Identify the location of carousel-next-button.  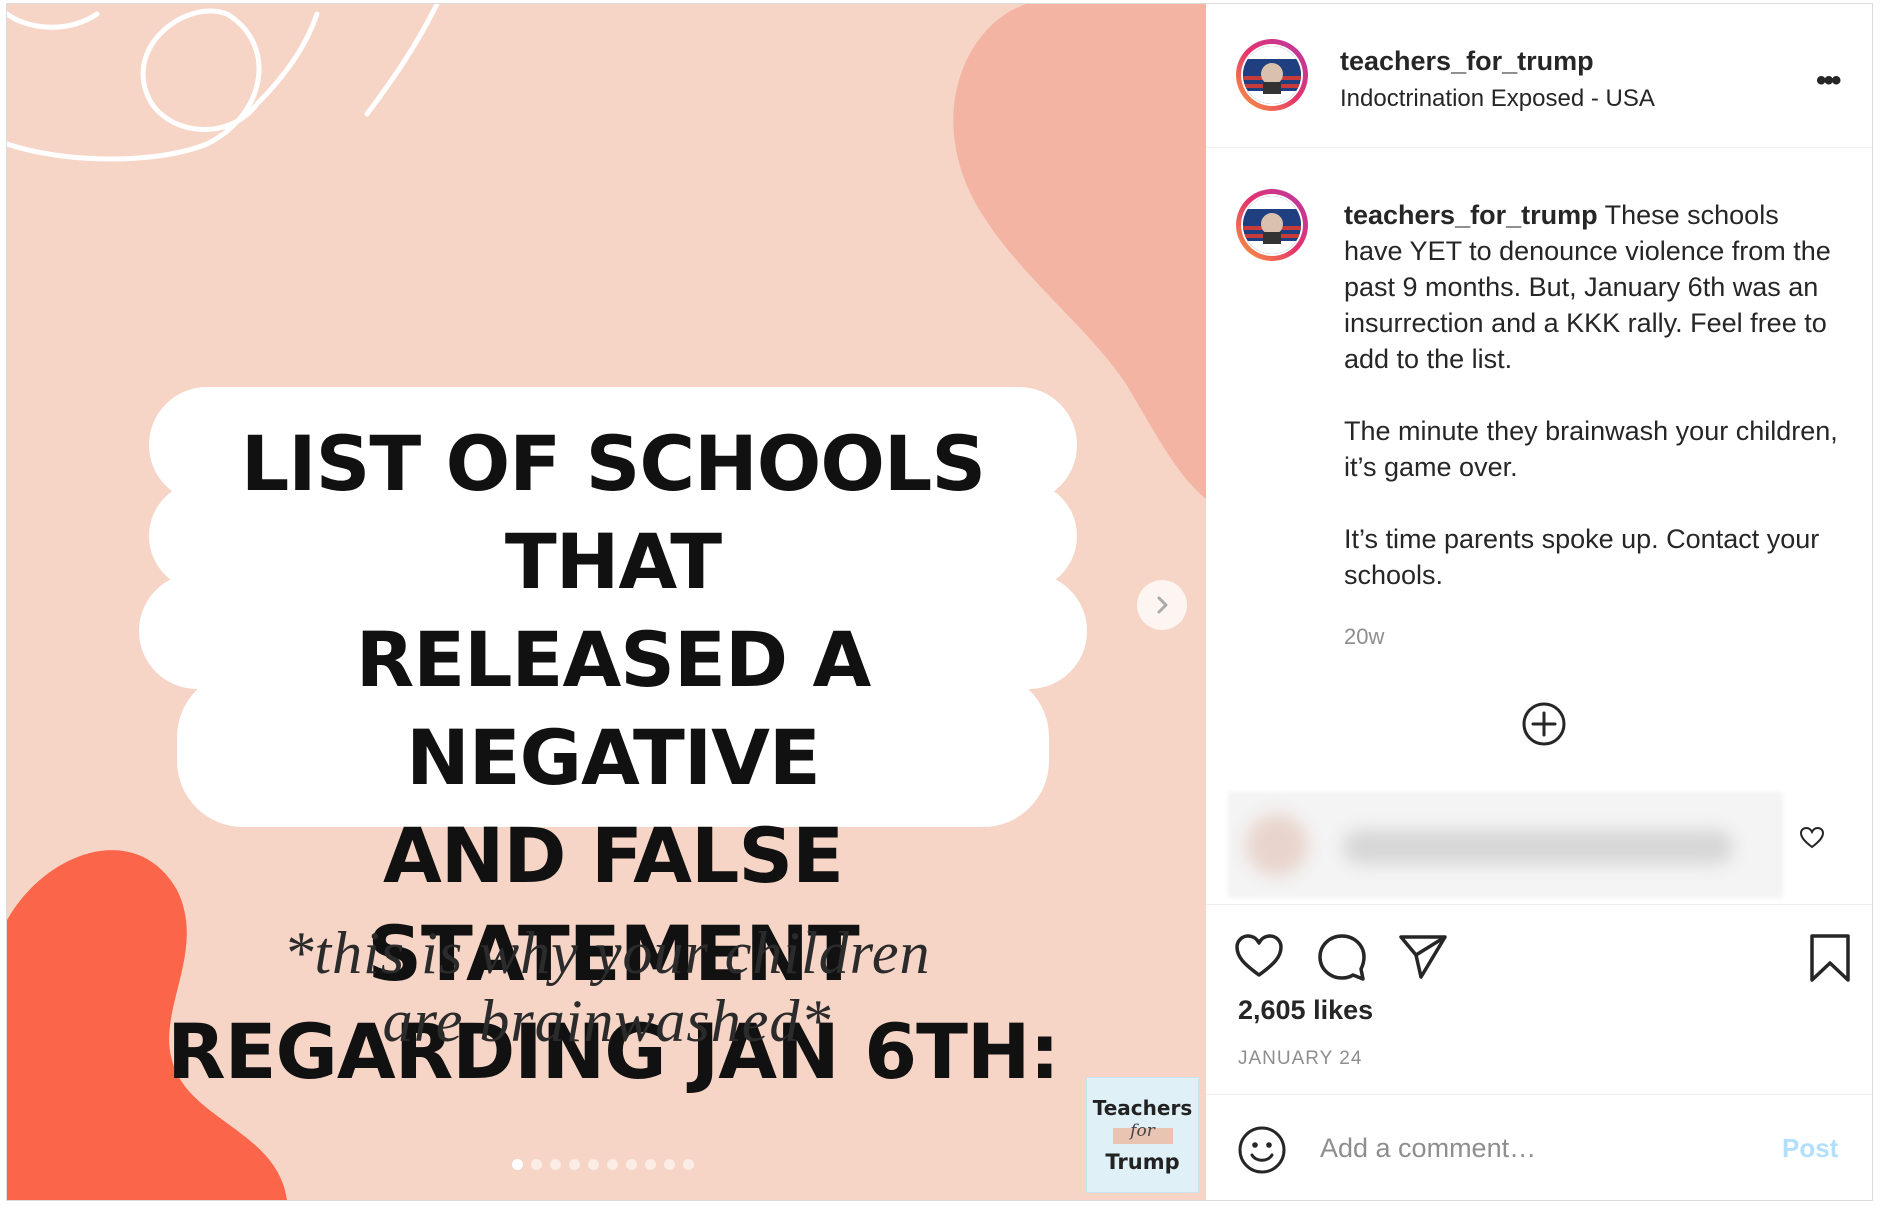
(1162, 605).